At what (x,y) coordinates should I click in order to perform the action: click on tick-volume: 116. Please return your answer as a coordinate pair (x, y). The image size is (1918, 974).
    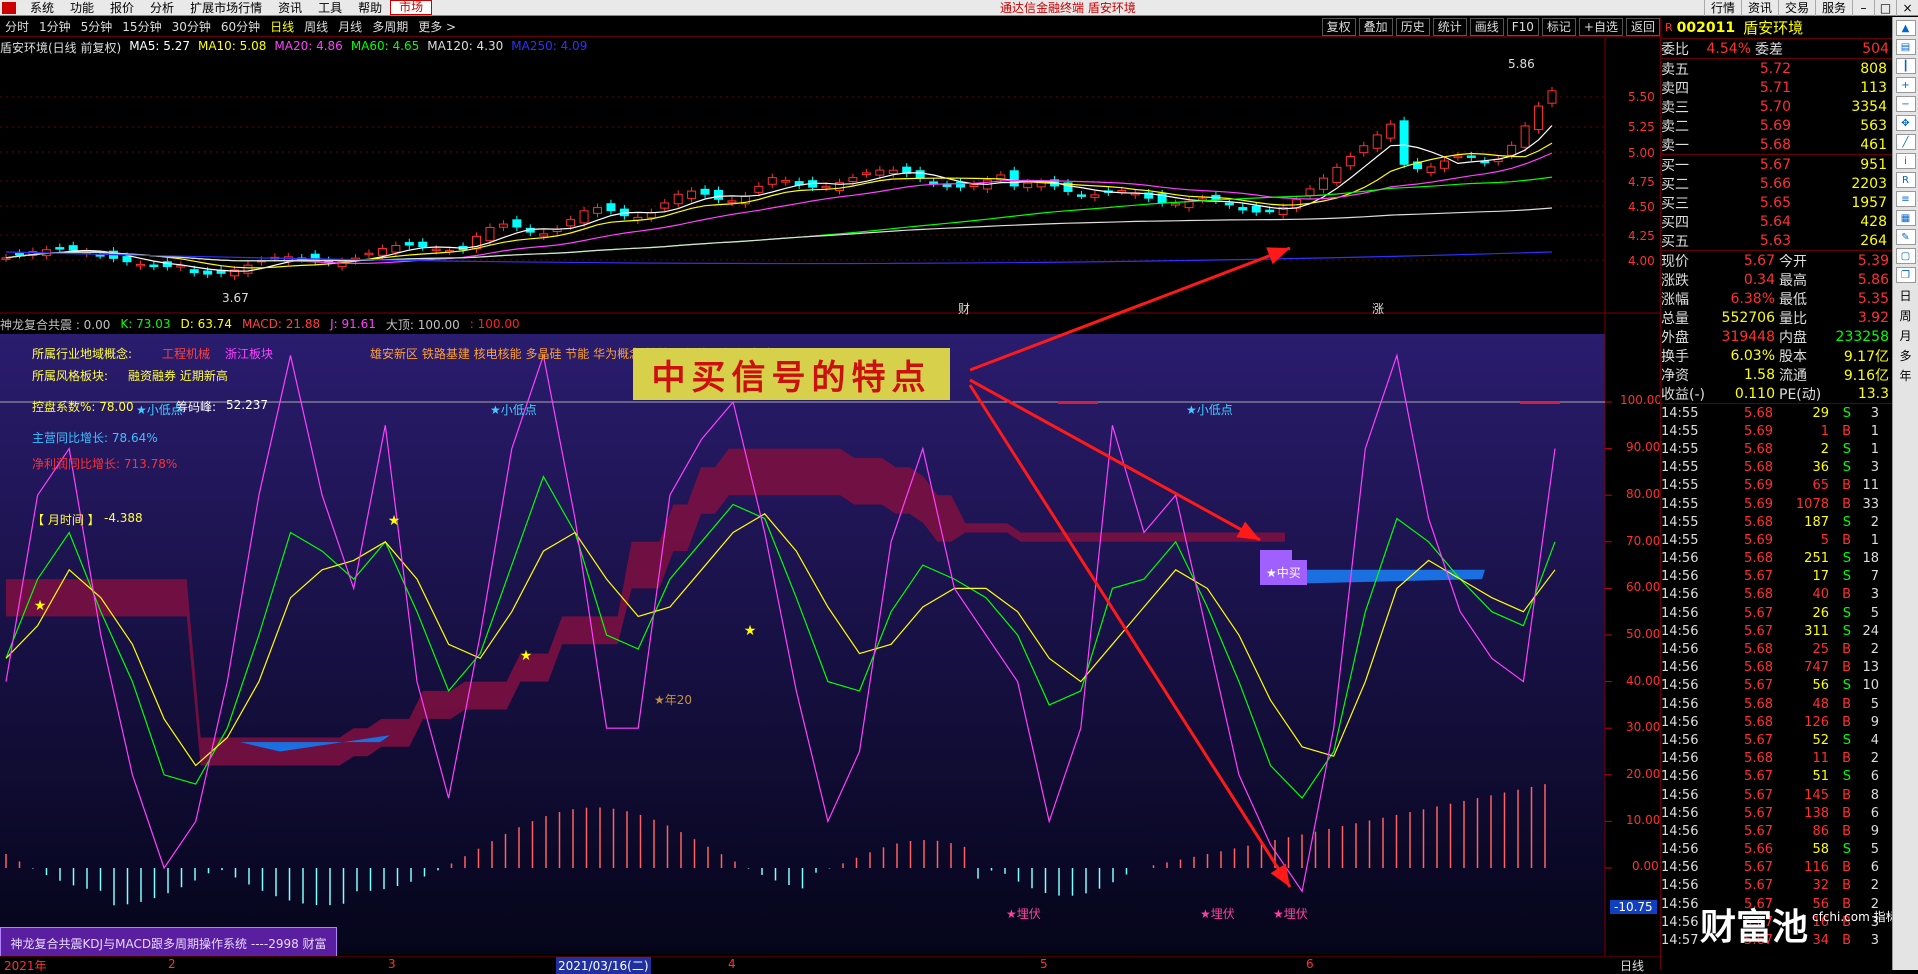
    Looking at the image, I should click on (1816, 868).